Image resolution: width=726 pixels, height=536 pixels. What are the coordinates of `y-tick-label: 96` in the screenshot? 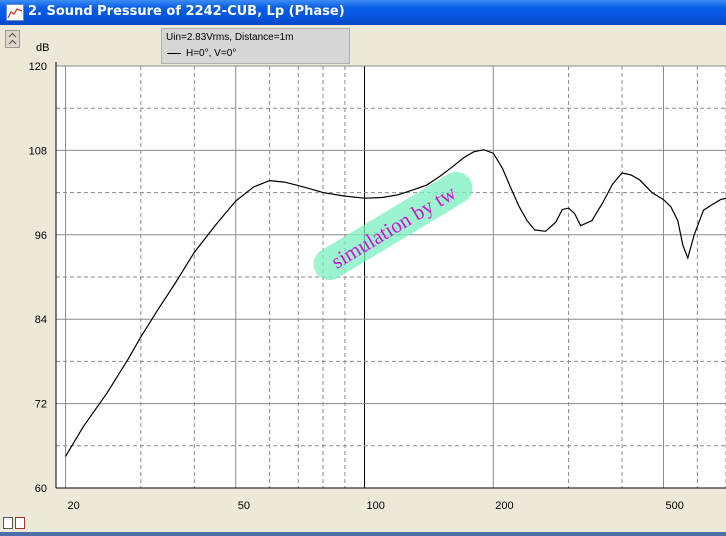 It's located at (41, 236).